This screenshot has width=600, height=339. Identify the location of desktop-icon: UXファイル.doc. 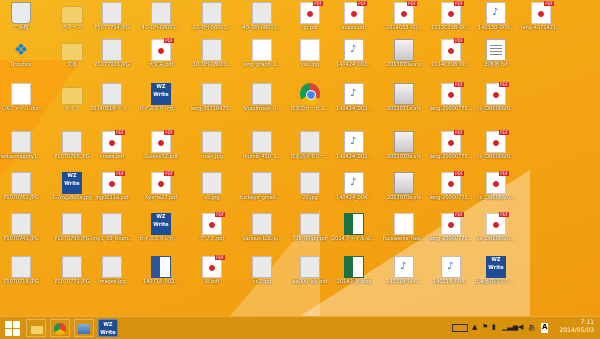
(21, 102).